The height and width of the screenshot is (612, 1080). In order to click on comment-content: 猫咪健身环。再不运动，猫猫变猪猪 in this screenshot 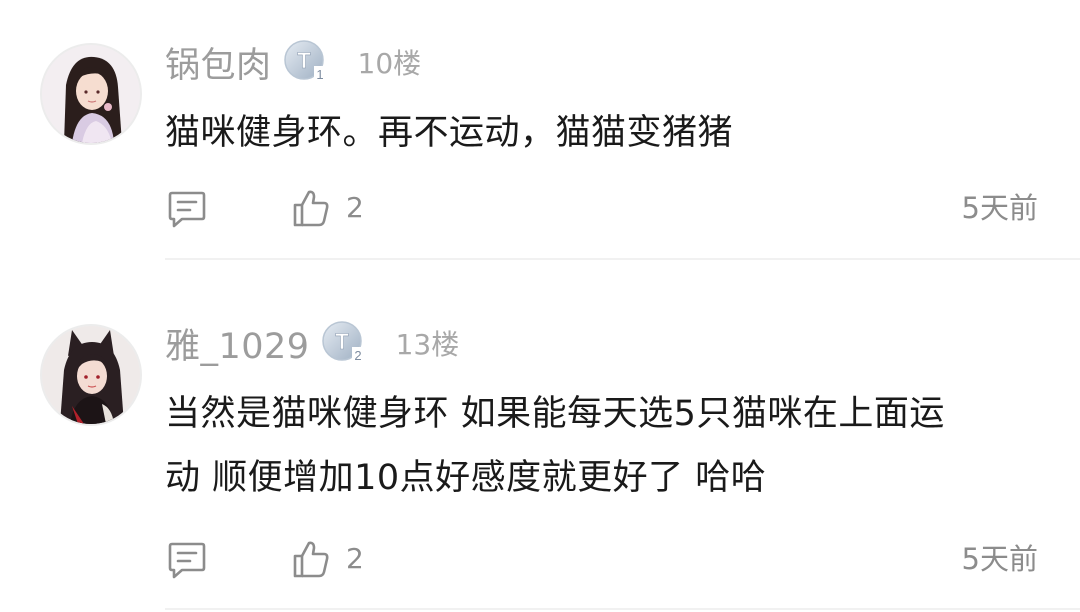, I will do `click(605, 133)`.